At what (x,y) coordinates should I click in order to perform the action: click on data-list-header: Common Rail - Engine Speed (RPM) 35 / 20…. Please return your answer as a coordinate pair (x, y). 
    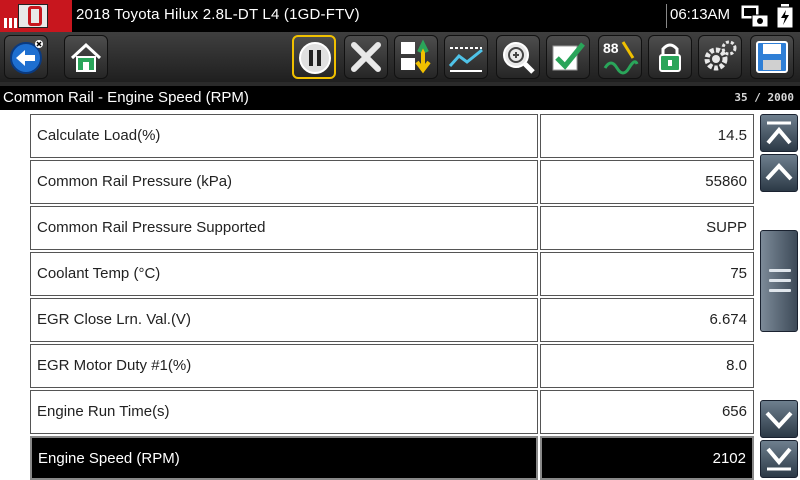
    Looking at the image, I should click on (400, 98).